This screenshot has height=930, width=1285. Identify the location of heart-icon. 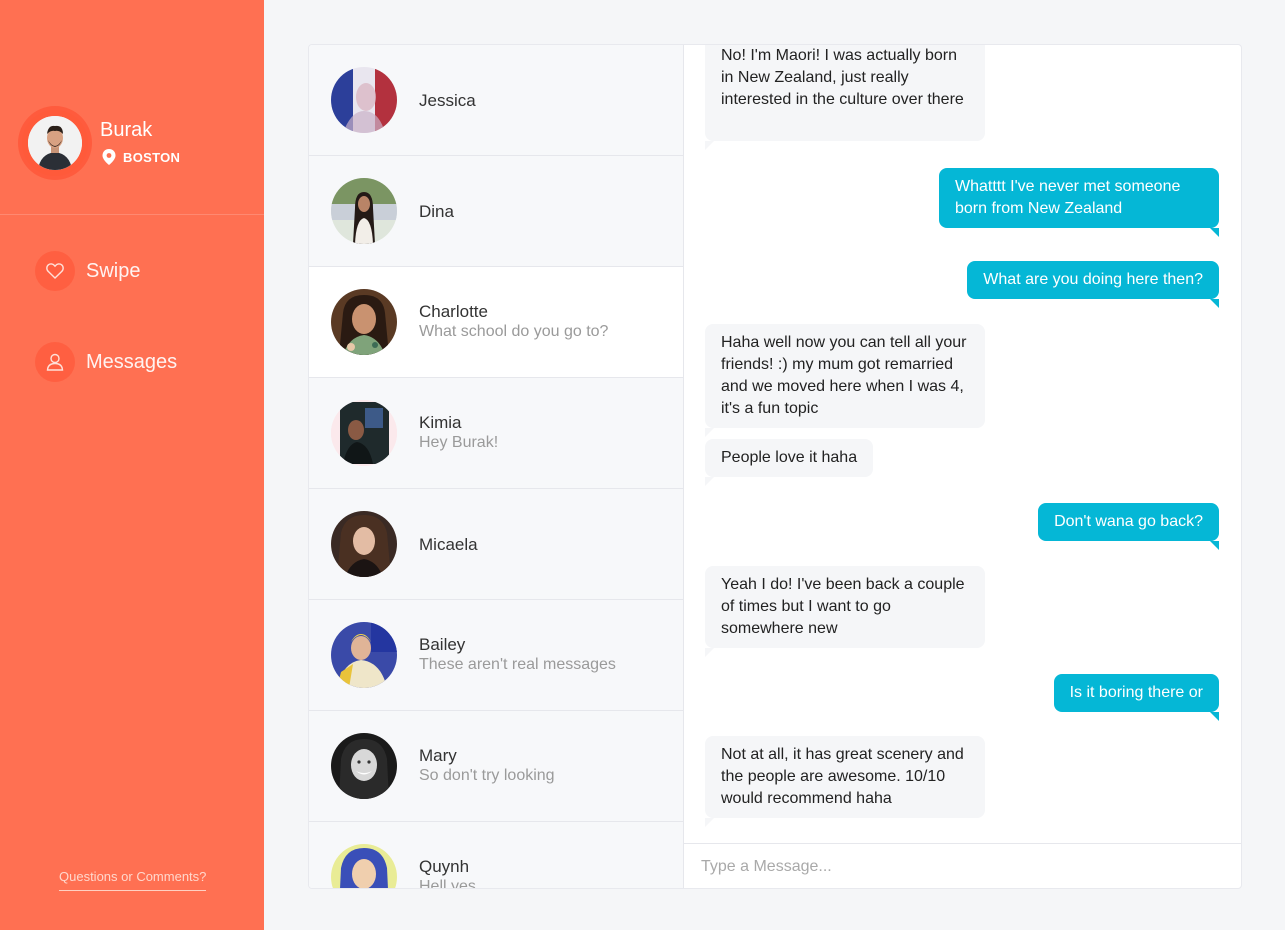
(55, 271).